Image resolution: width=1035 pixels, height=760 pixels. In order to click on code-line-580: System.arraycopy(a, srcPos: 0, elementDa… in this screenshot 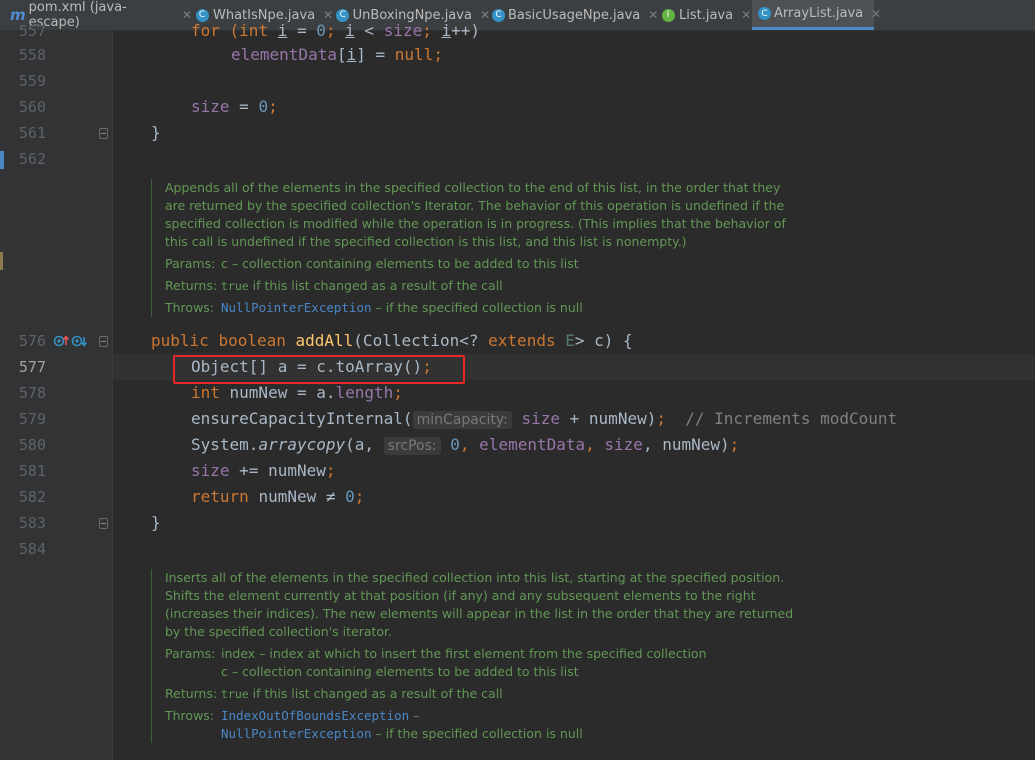, I will do `click(465, 445)`.